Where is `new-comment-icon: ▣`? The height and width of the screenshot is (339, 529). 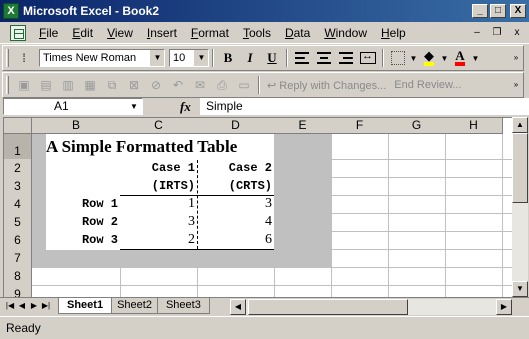 new-comment-icon: ▣ is located at coordinates (24, 85).